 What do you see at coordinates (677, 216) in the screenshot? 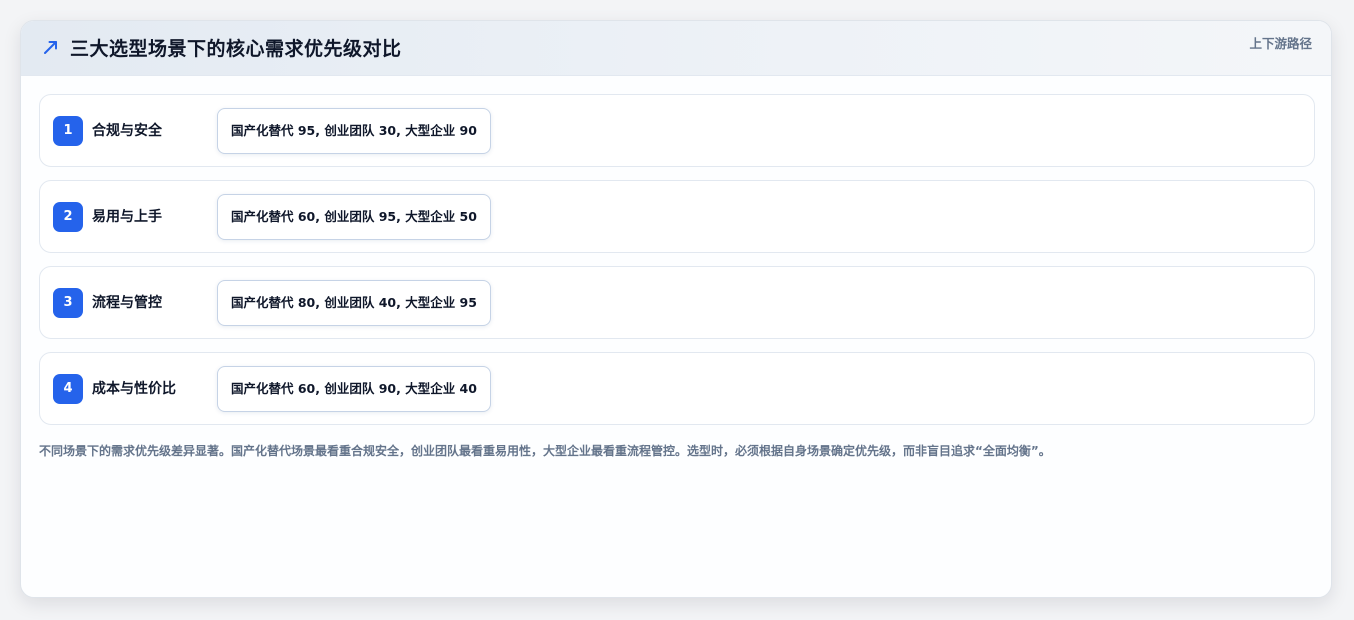
I see `list-item: 2 易用与上手 国产化替代 60, 创业团队 95, 大型企业 50` at bounding box center [677, 216].